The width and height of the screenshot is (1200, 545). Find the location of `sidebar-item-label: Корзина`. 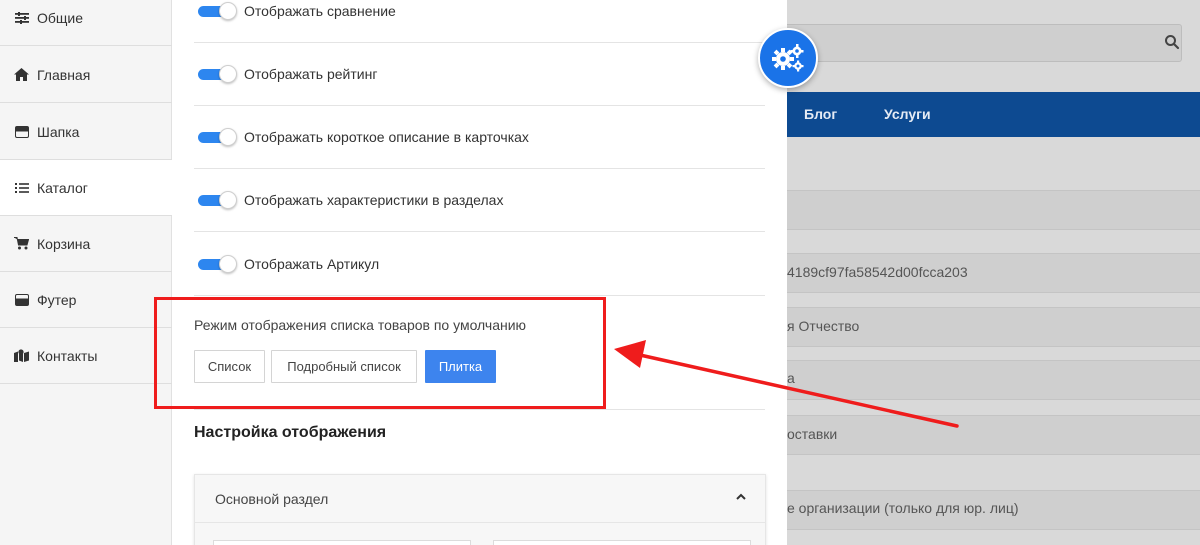

sidebar-item-label: Корзина is located at coordinates (64, 243).